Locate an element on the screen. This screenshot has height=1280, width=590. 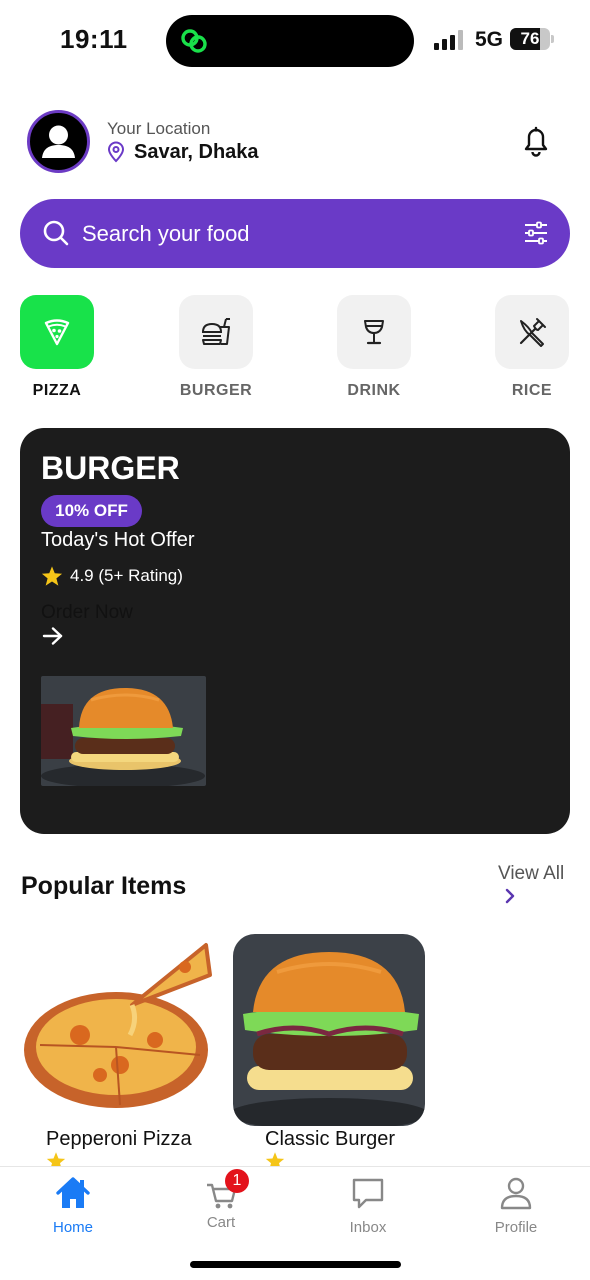
burger-drink-icon is located at coordinates (215, 331).